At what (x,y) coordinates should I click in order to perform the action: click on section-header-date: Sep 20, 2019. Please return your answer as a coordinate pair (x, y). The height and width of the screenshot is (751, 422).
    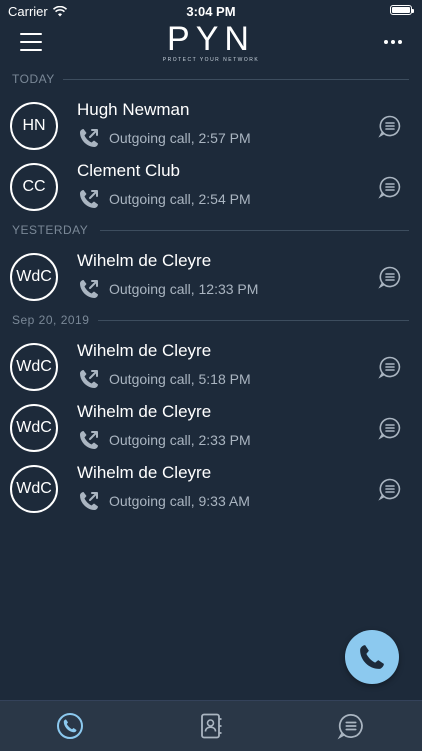
    Looking at the image, I should click on (211, 320).